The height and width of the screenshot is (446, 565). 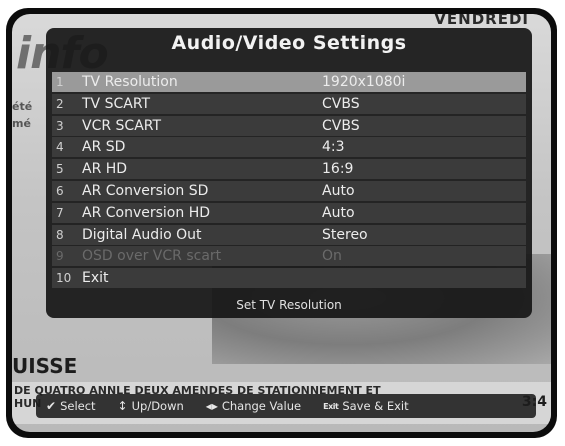 What do you see at coordinates (116, 103) in the screenshot?
I see `setting-label: TV SCART` at bounding box center [116, 103].